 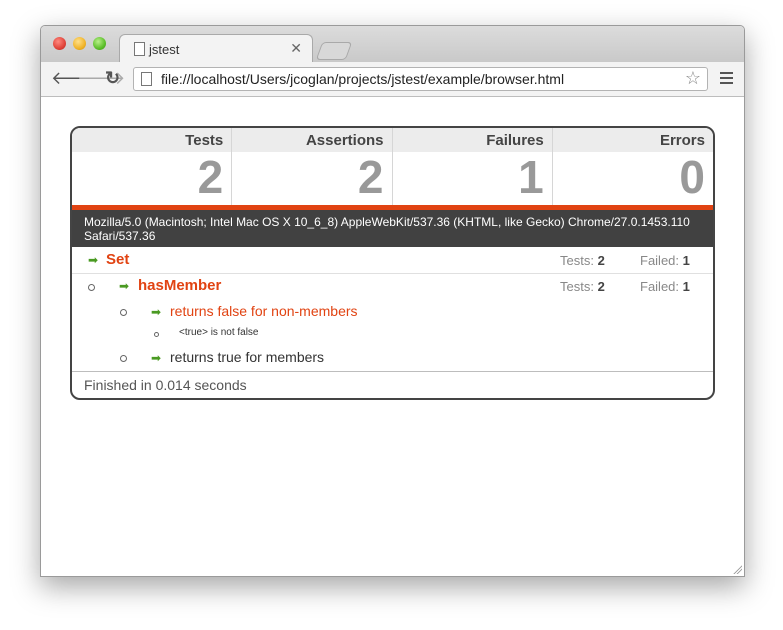 What do you see at coordinates (312, 140) in the screenshot?
I see `assertions-label: Assertions` at bounding box center [312, 140].